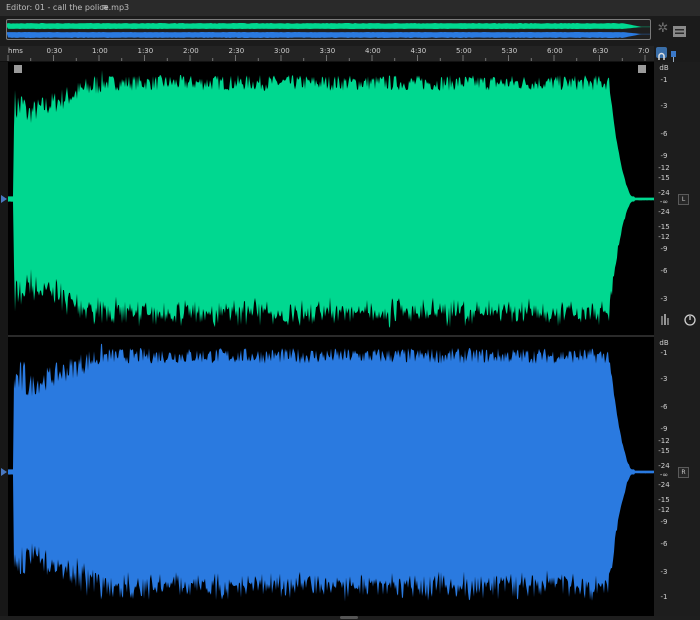 The width and height of the screenshot is (700, 620). What do you see at coordinates (555, 51) in the screenshot?
I see `time-tick-label: 6:00` at bounding box center [555, 51].